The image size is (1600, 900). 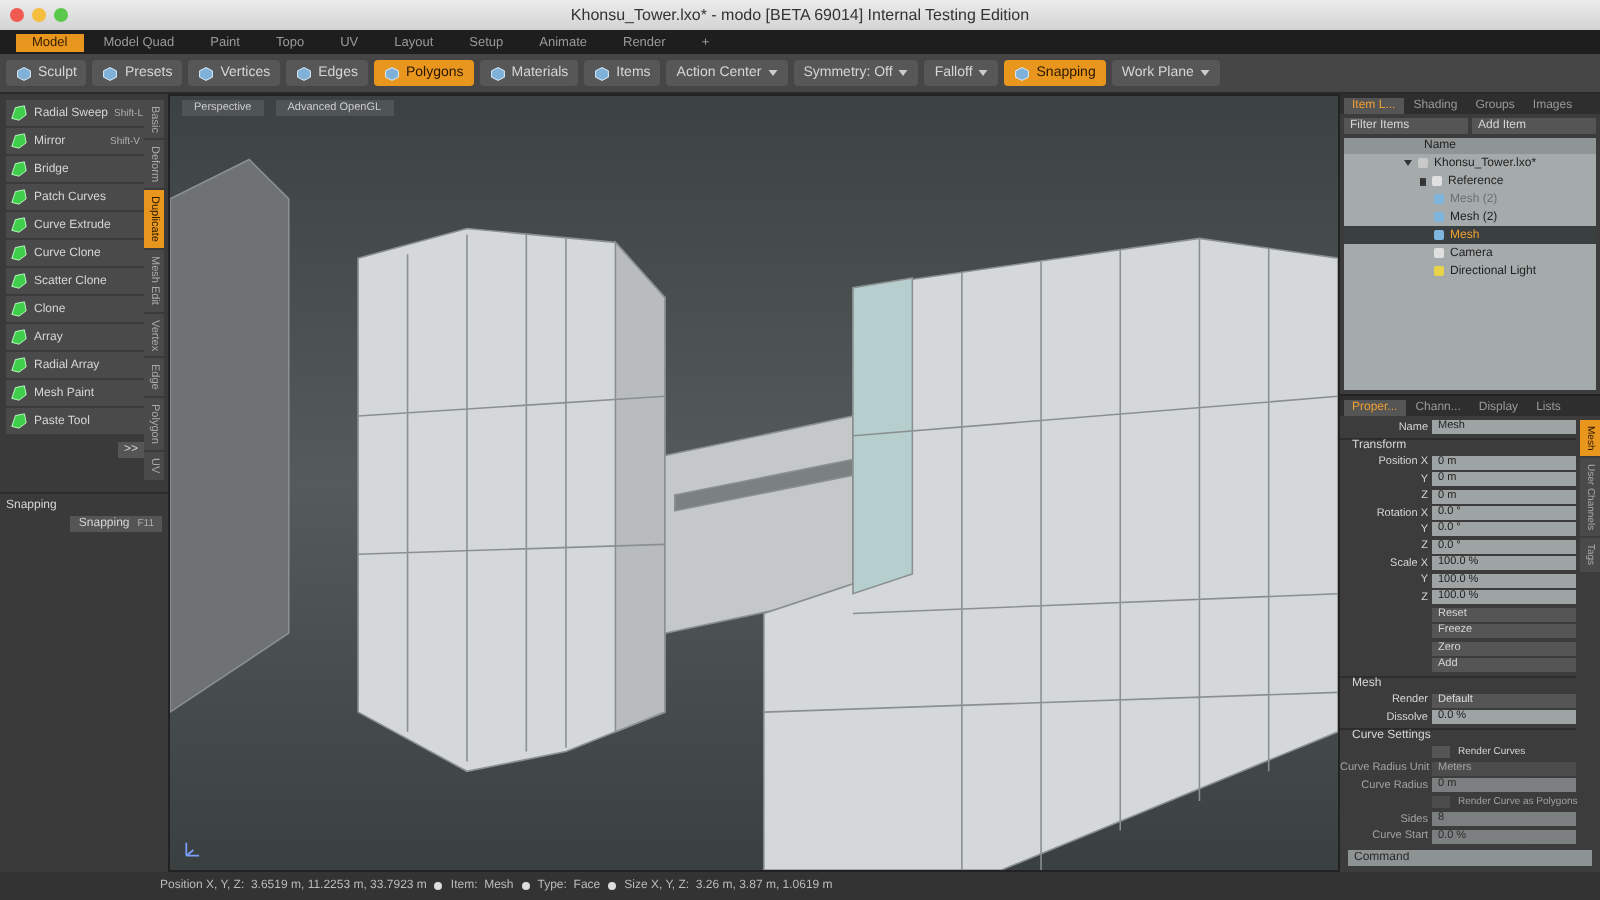 What do you see at coordinates (1441, 751) in the screenshot?
I see `checkbox` at bounding box center [1441, 751].